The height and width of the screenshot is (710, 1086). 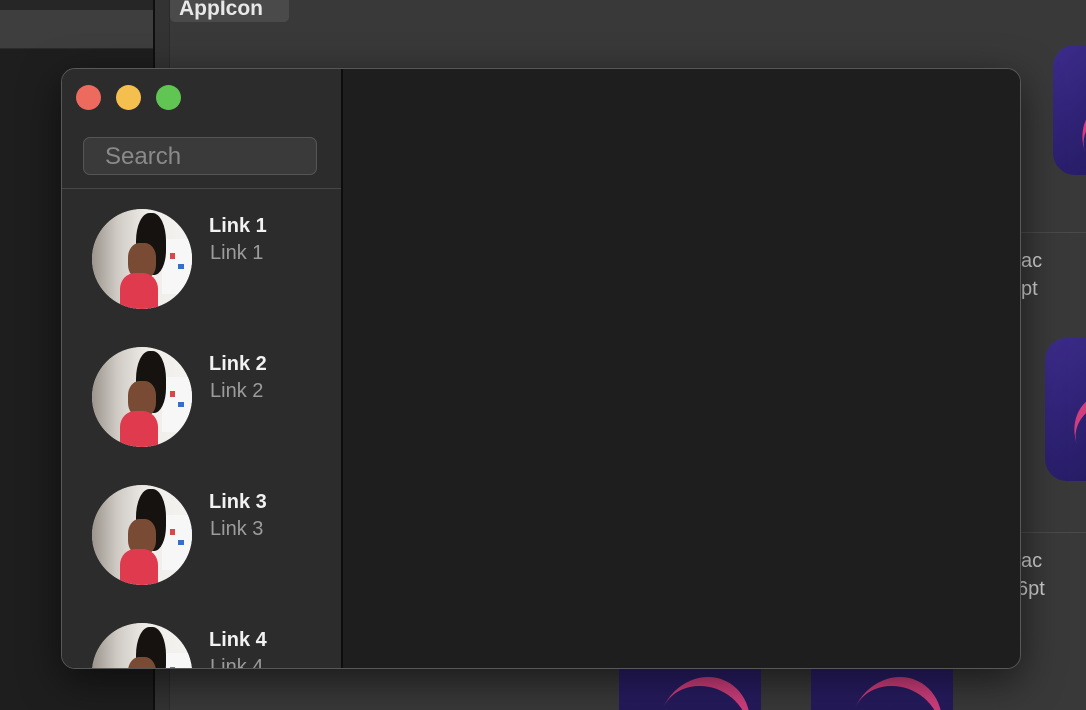 What do you see at coordinates (201, 635) in the screenshot?
I see `list-item: Link 4 Link 4` at bounding box center [201, 635].